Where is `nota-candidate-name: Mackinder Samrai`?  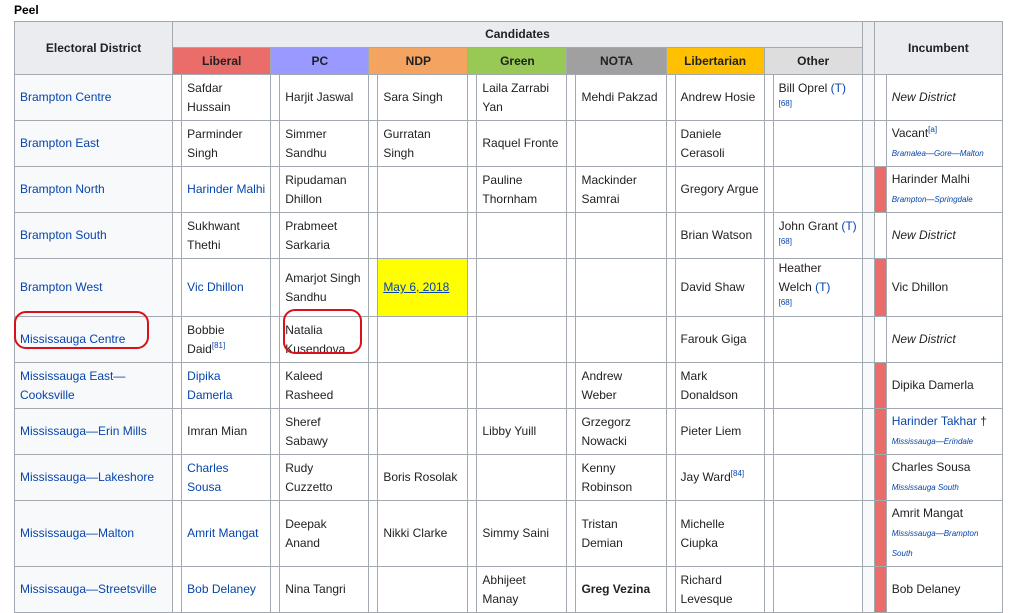 nota-candidate-name: Mackinder Samrai is located at coordinates (609, 189).